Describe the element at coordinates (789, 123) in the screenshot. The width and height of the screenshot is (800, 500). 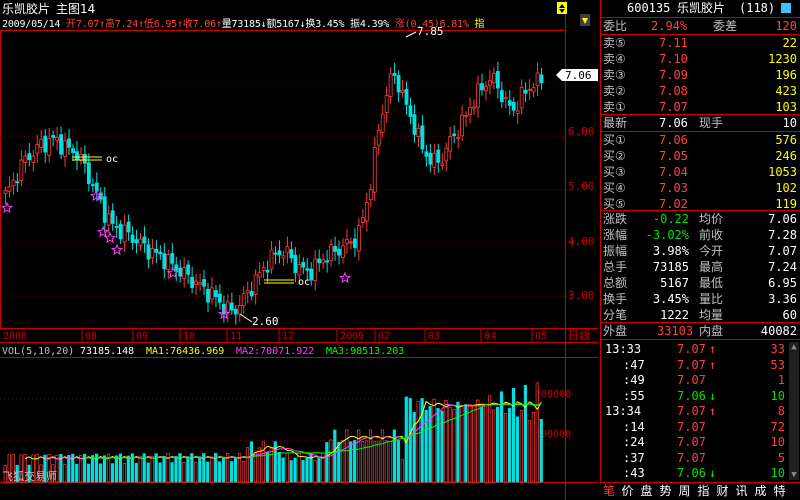
I see `xianshou-value: 10` at that location.